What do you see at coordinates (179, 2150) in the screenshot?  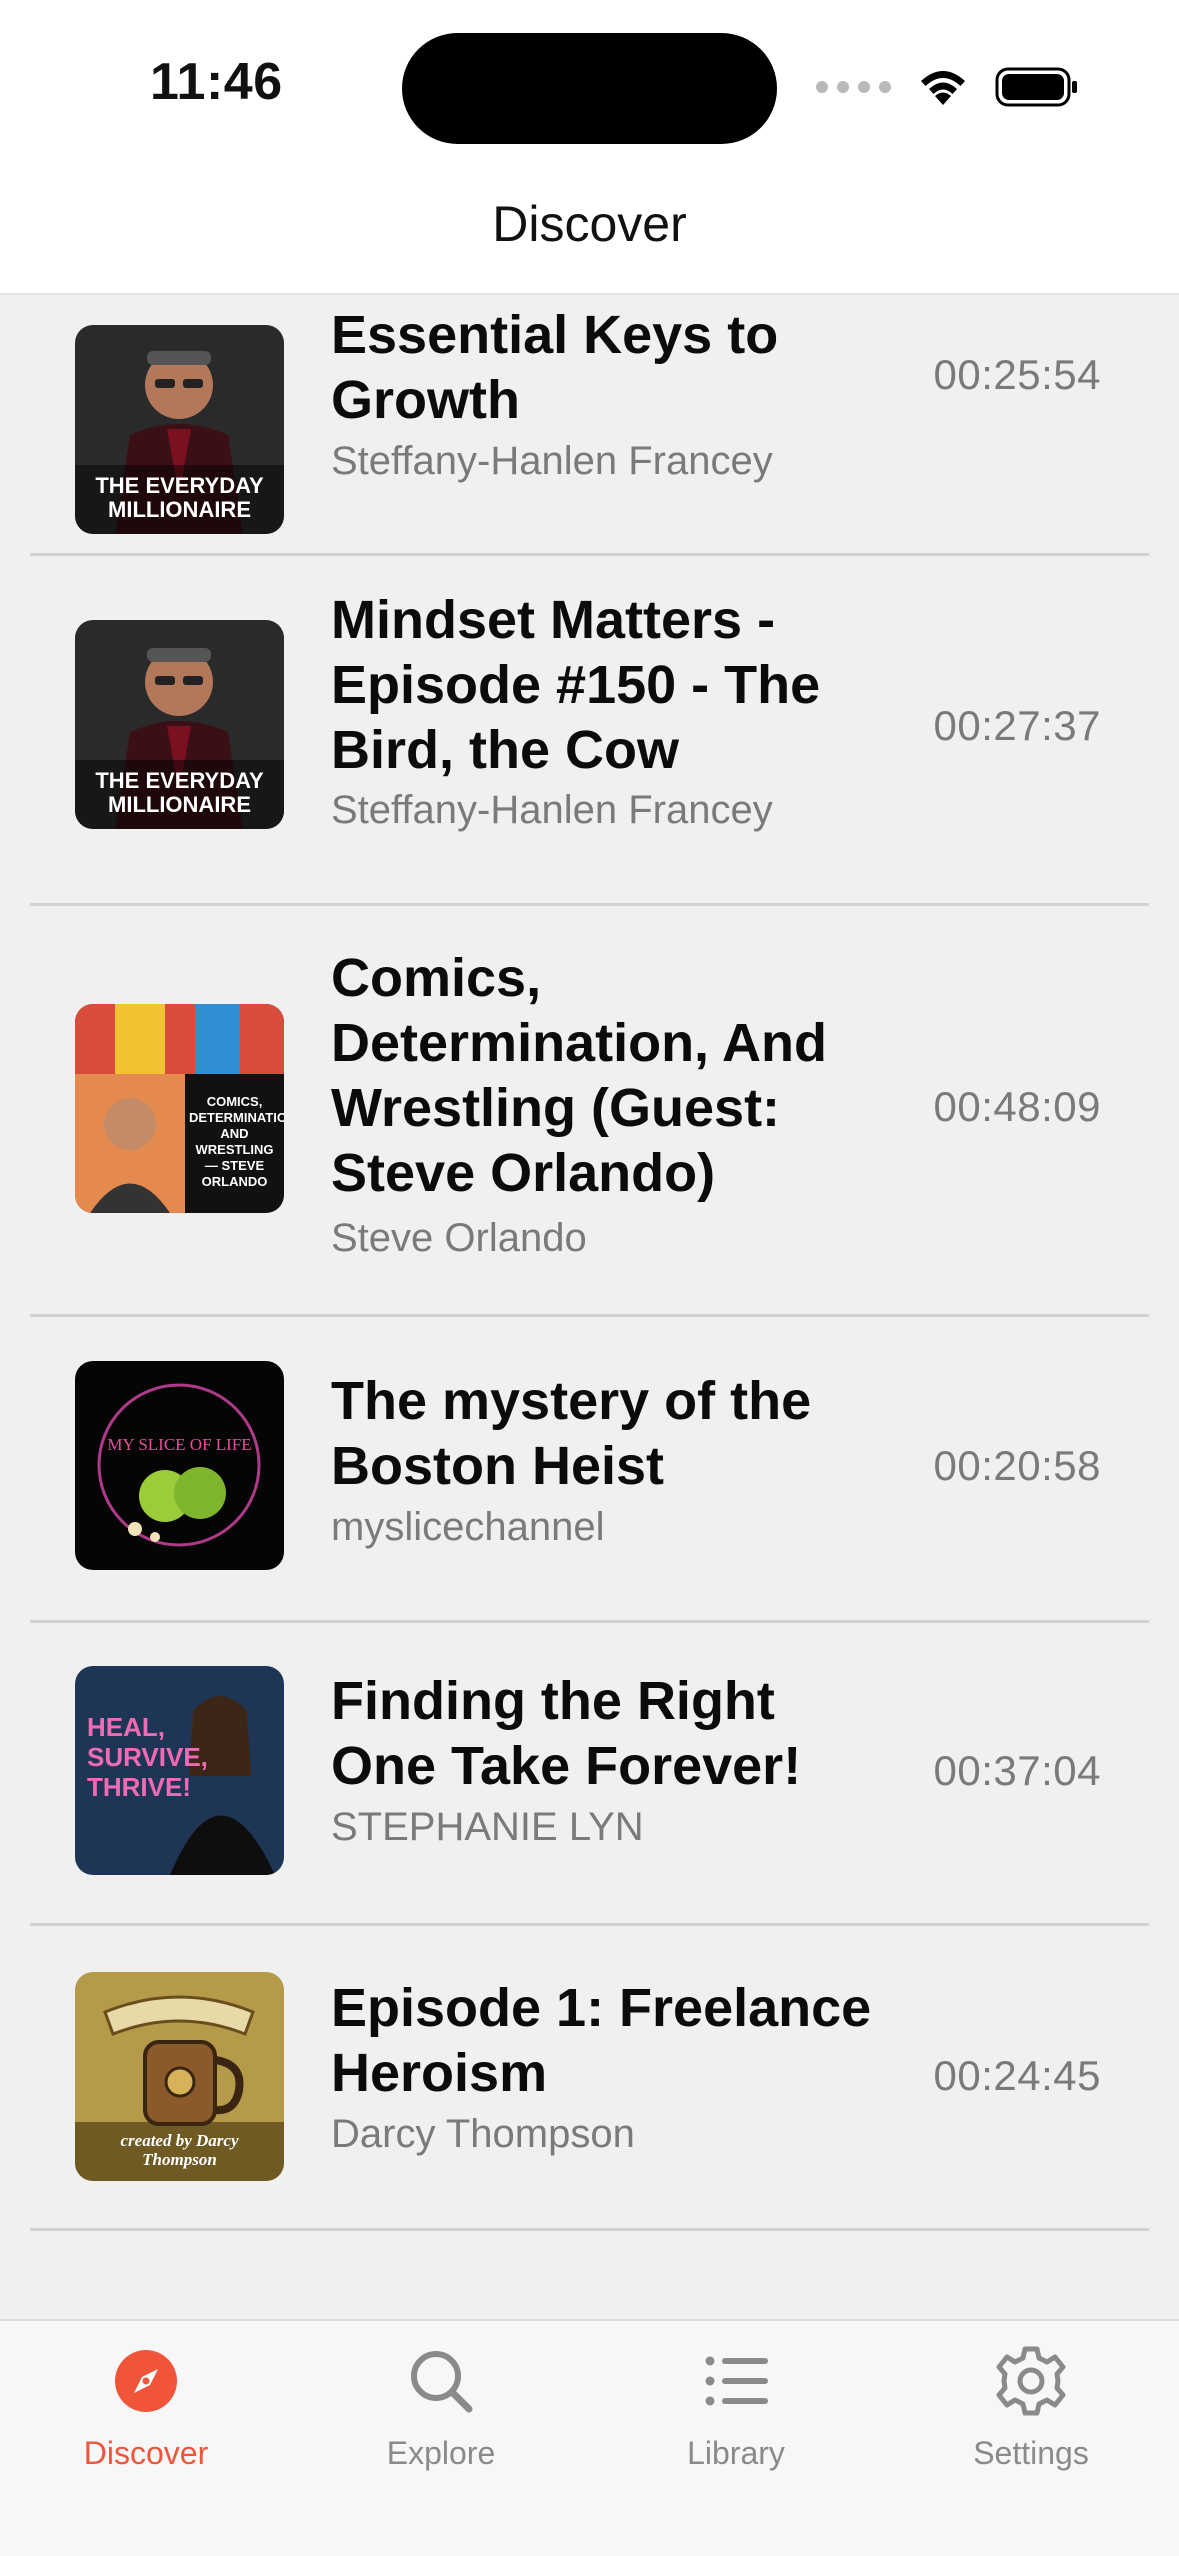 I see `artwork-caption: created by Darcy Thompson` at bounding box center [179, 2150].